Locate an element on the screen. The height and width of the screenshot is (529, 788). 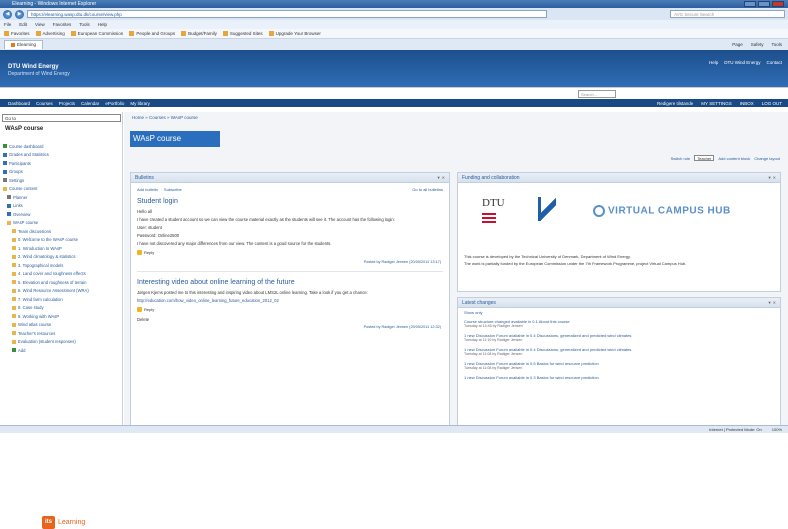
sidebar-item: 9. Working with WAsP is located at coordinates (62, 316).